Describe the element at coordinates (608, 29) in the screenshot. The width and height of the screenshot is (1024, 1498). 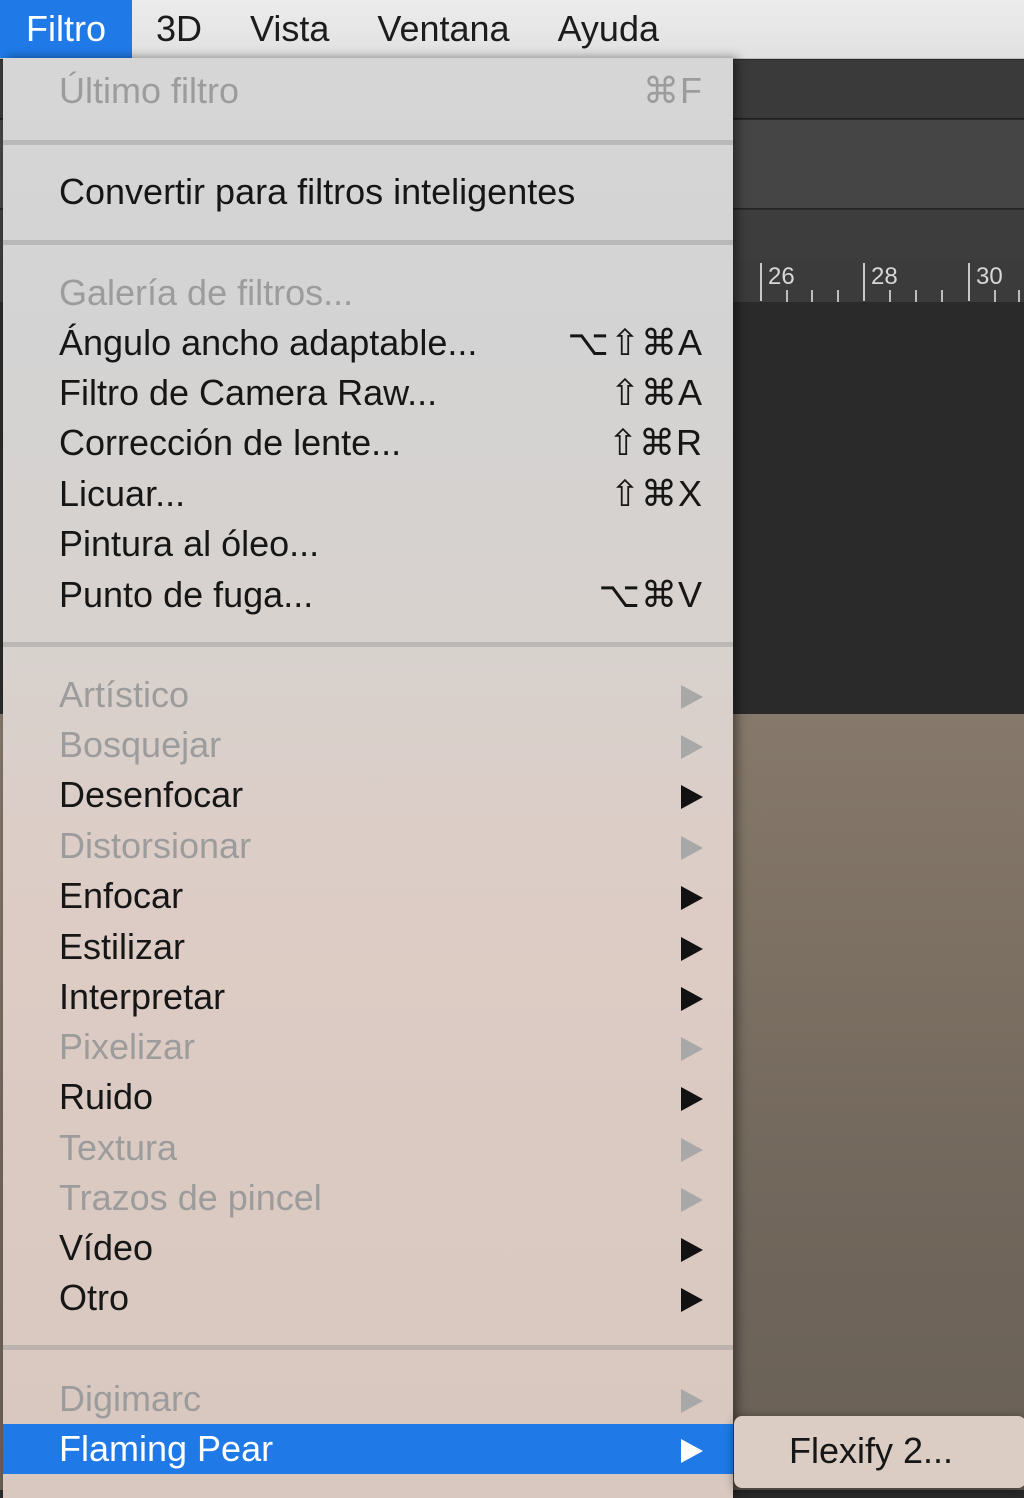
I see `menu-ayuda: Ayuda` at that location.